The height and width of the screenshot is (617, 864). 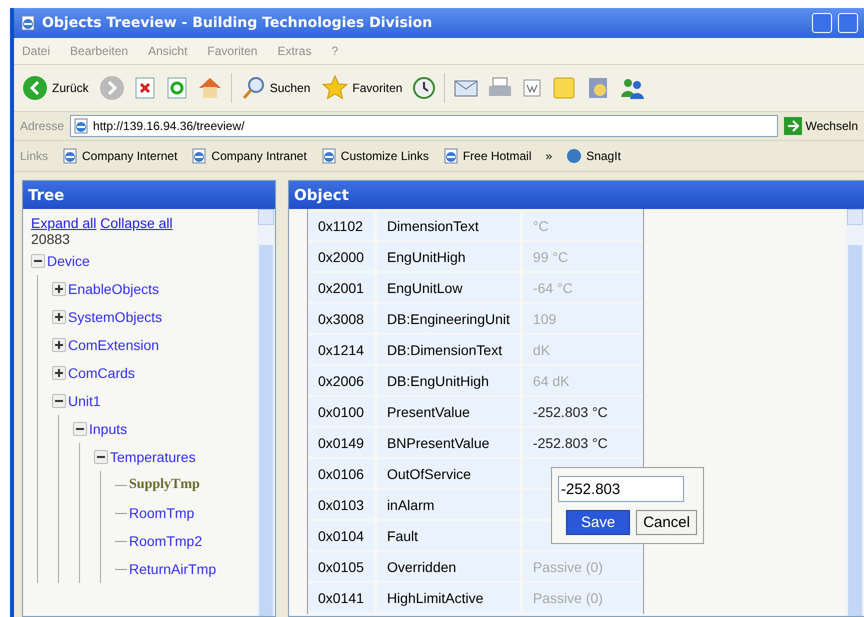 I want to click on table-cell: -64 °C, so click(x=582, y=287).